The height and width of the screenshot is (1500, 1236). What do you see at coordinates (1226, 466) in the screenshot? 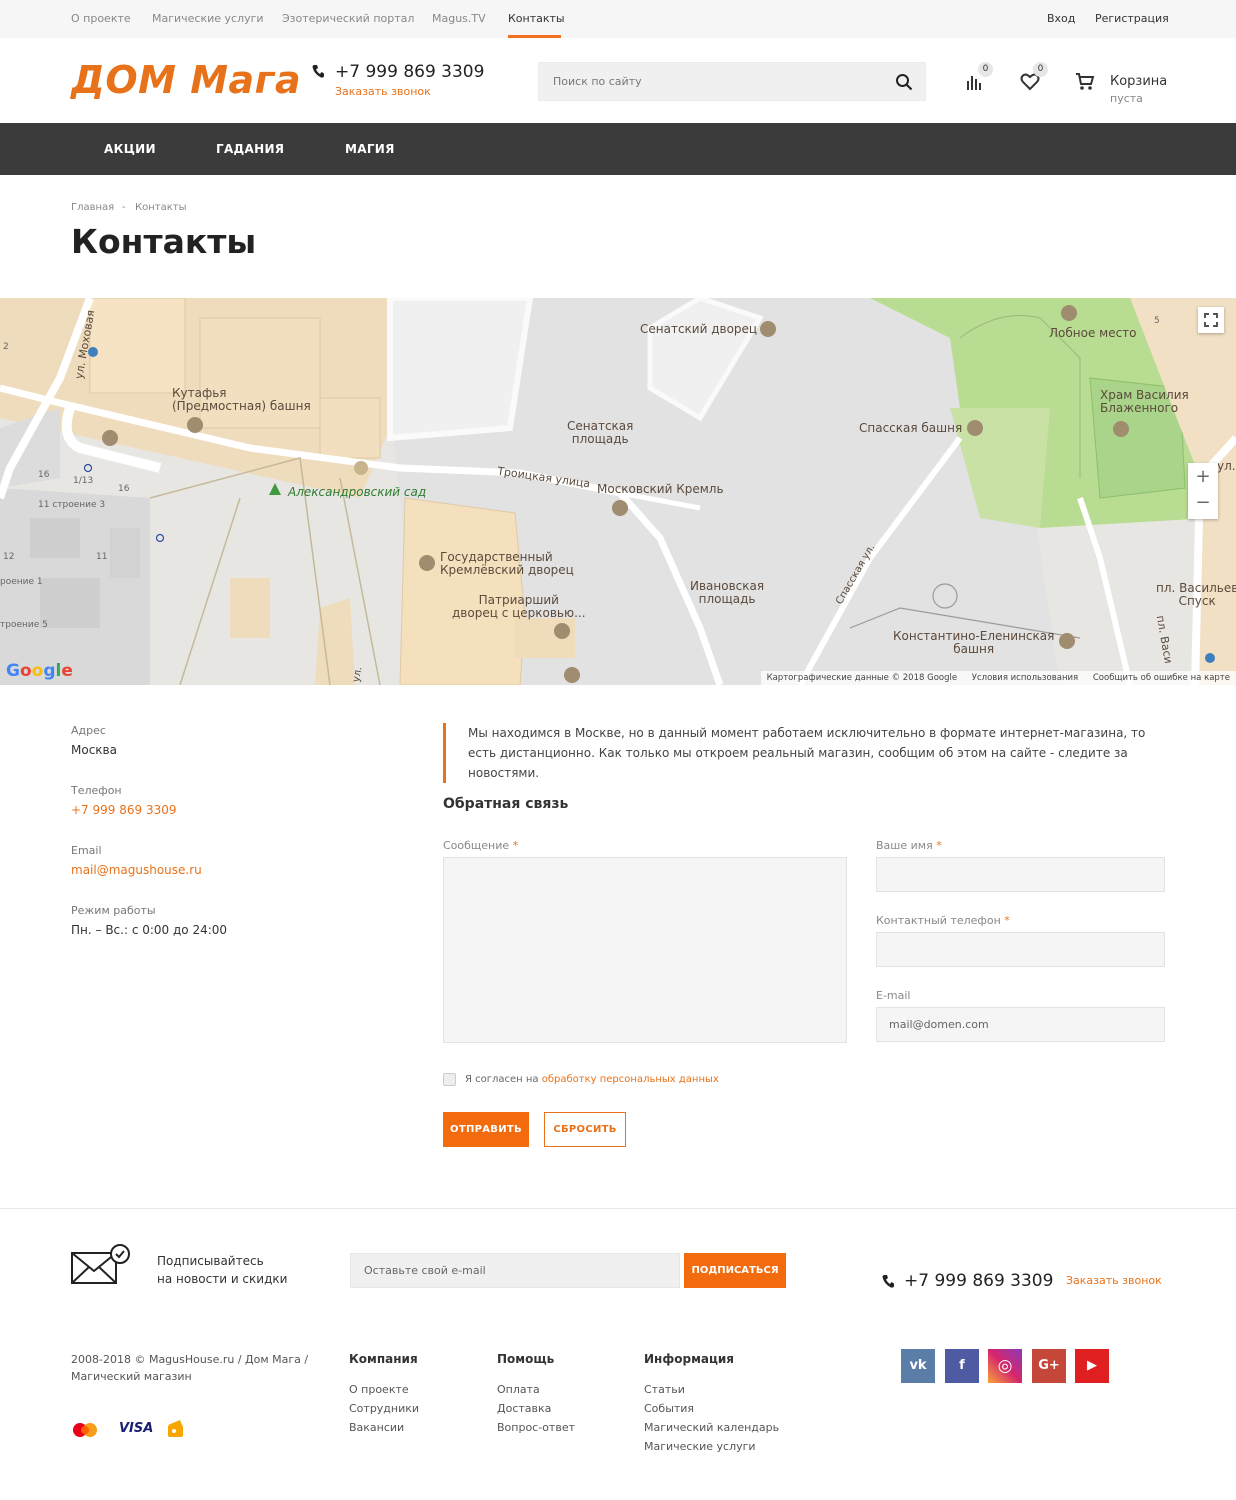
I see `map-label: ул.` at bounding box center [1226, 466].